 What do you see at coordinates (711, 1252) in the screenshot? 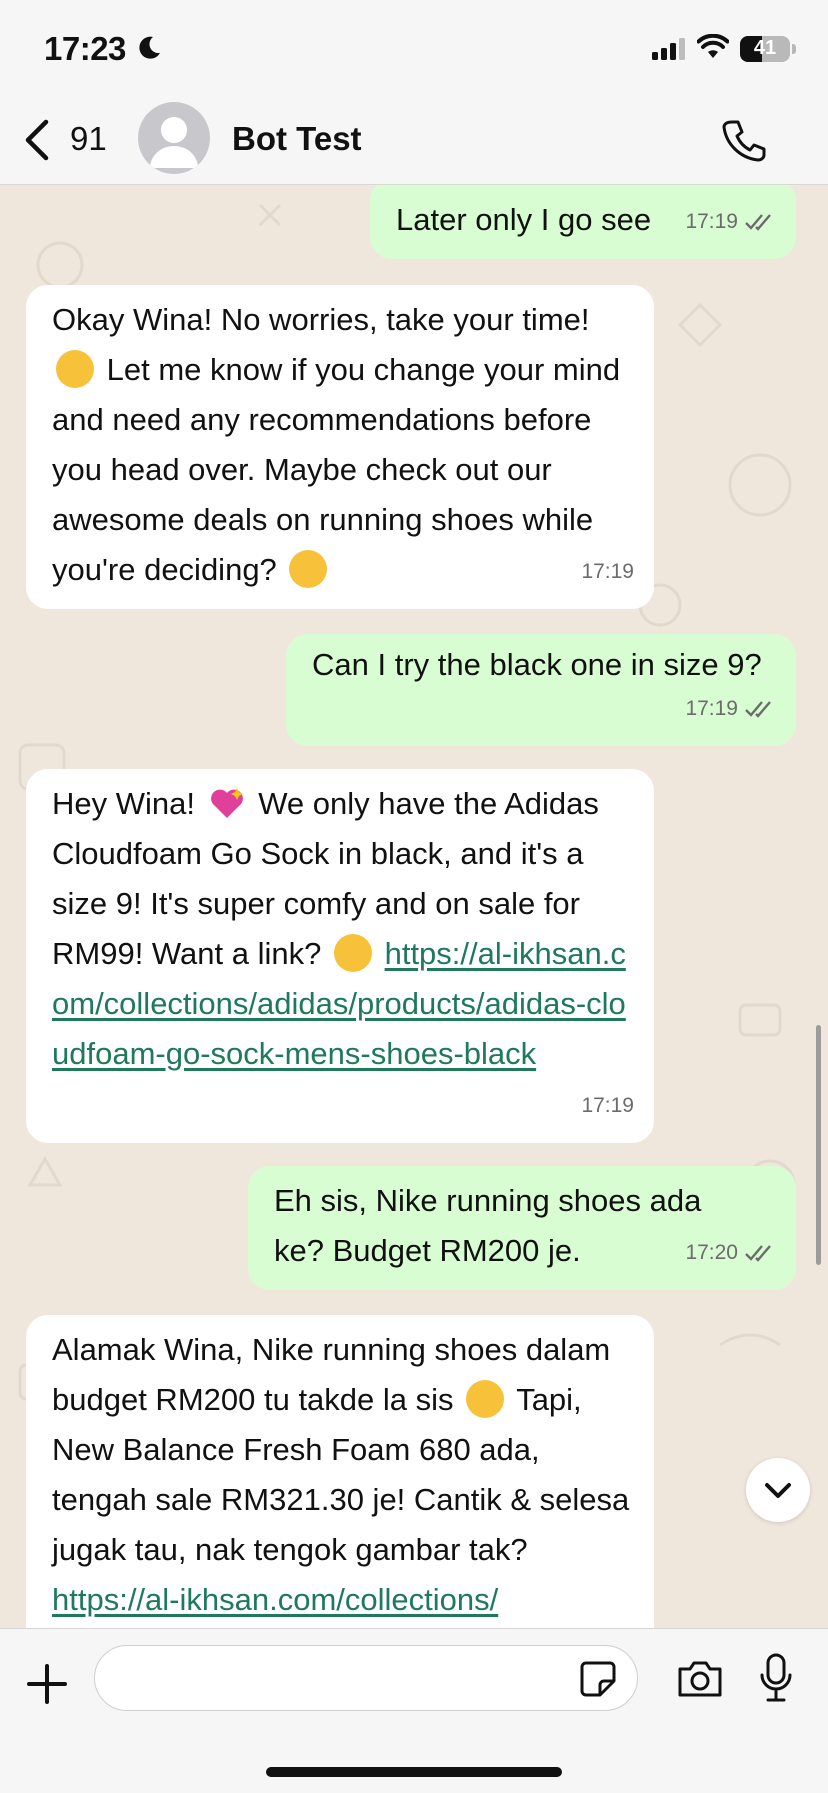
I see `message-time: 17:20` at bounding box center [711, 1252].